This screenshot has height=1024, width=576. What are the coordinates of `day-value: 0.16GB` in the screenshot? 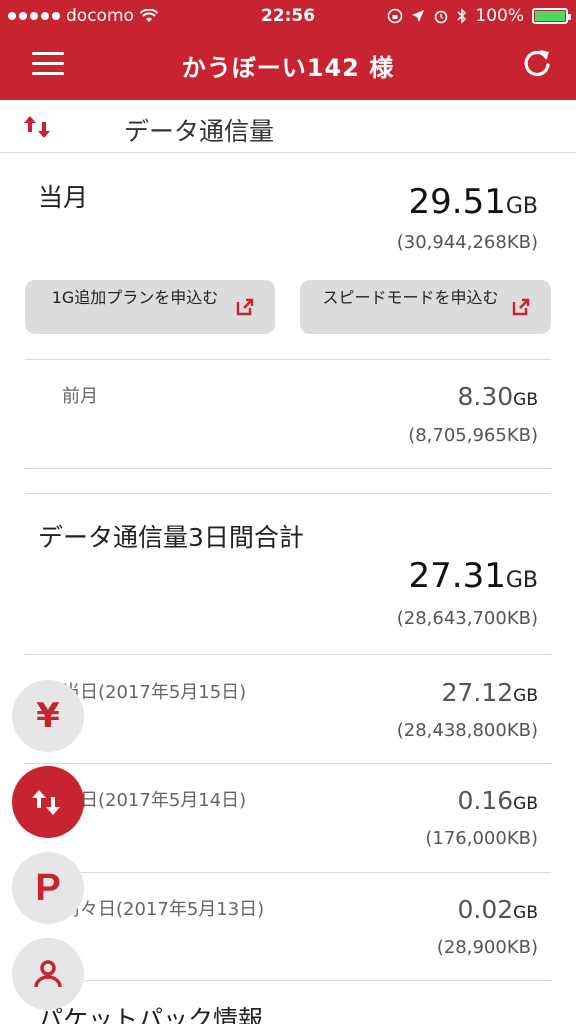 It's located at (497, 800).